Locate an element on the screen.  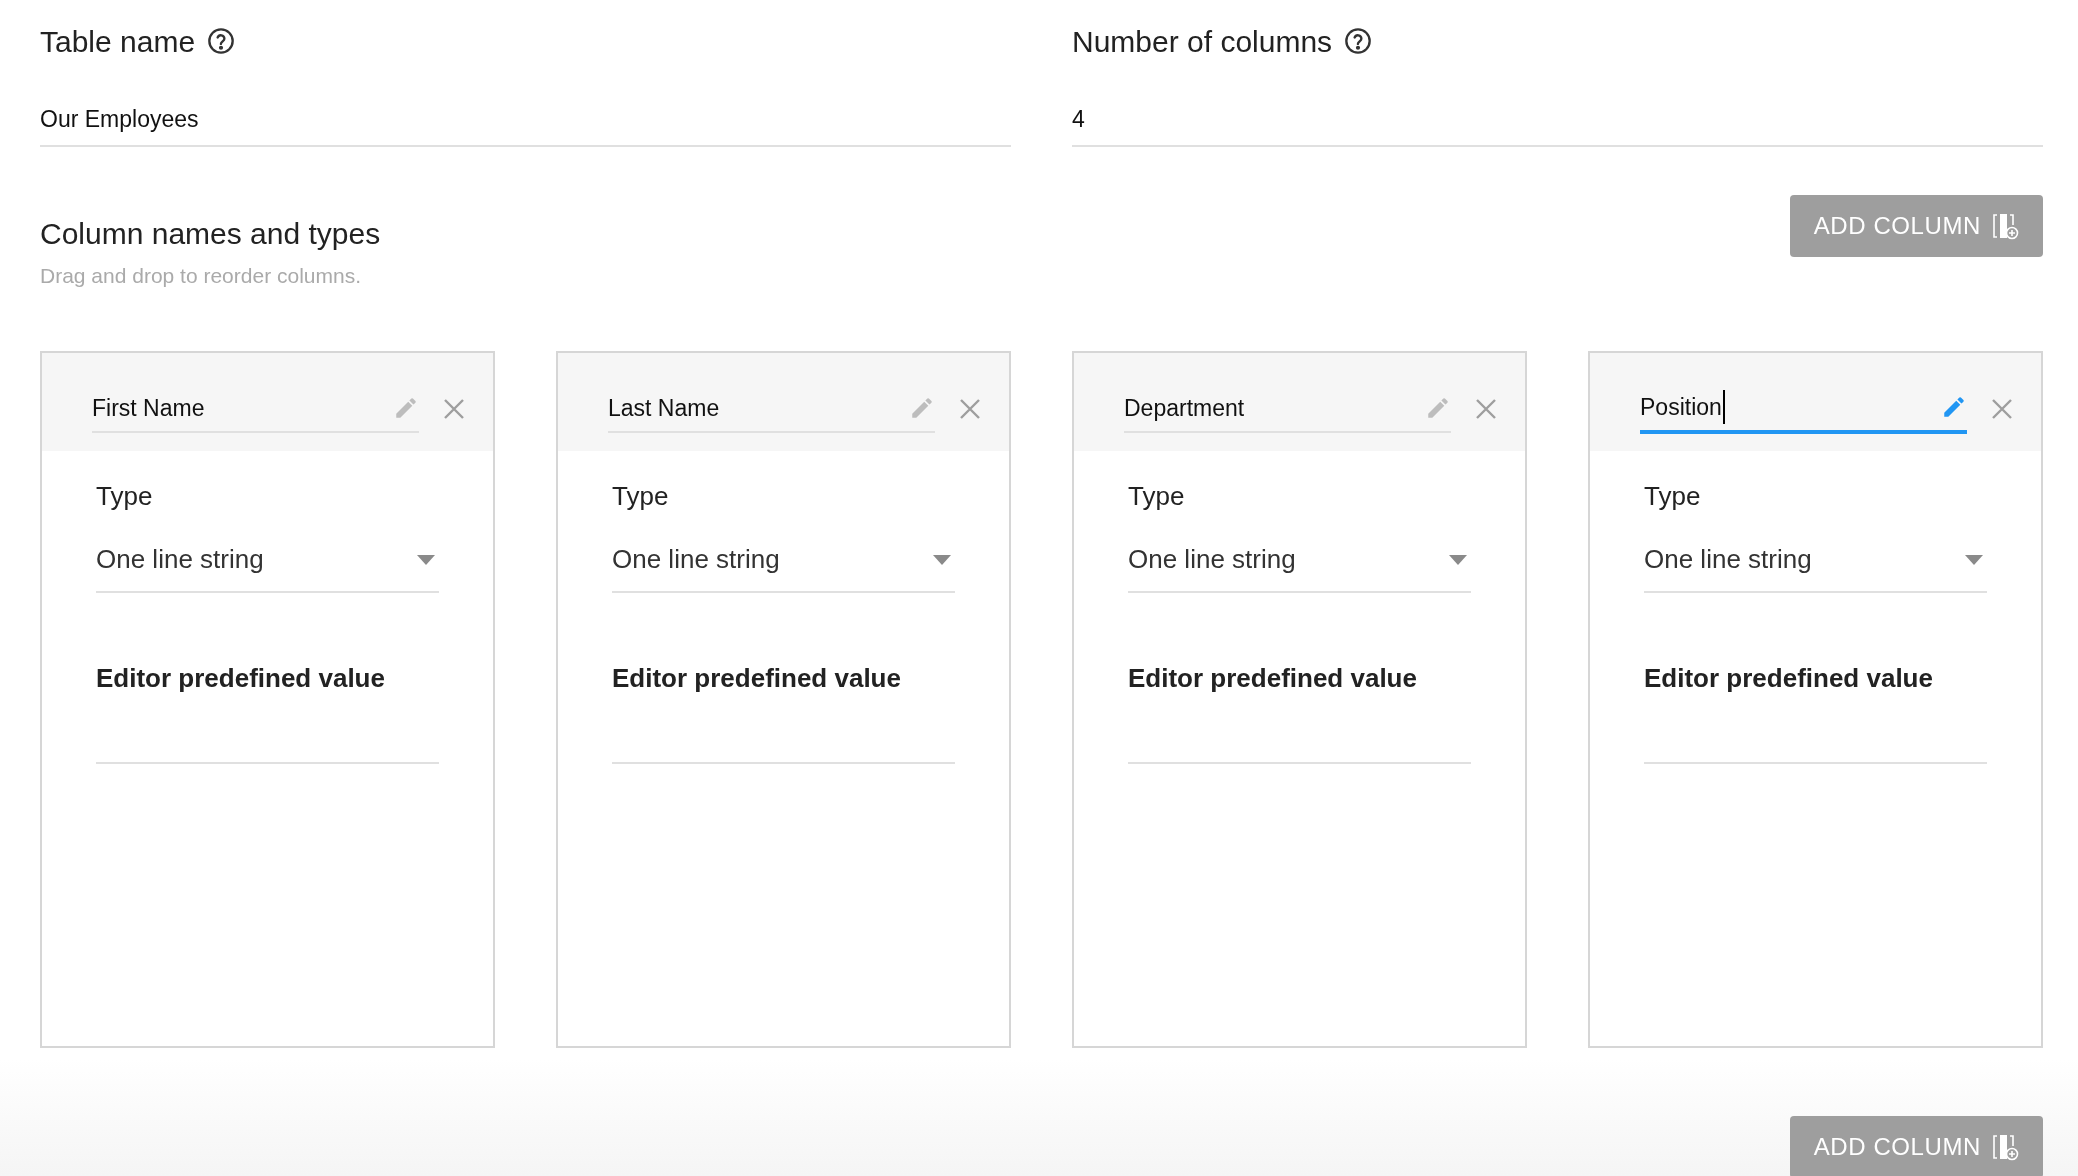
column-name-field: Position is located at coordinates (1803, 402).